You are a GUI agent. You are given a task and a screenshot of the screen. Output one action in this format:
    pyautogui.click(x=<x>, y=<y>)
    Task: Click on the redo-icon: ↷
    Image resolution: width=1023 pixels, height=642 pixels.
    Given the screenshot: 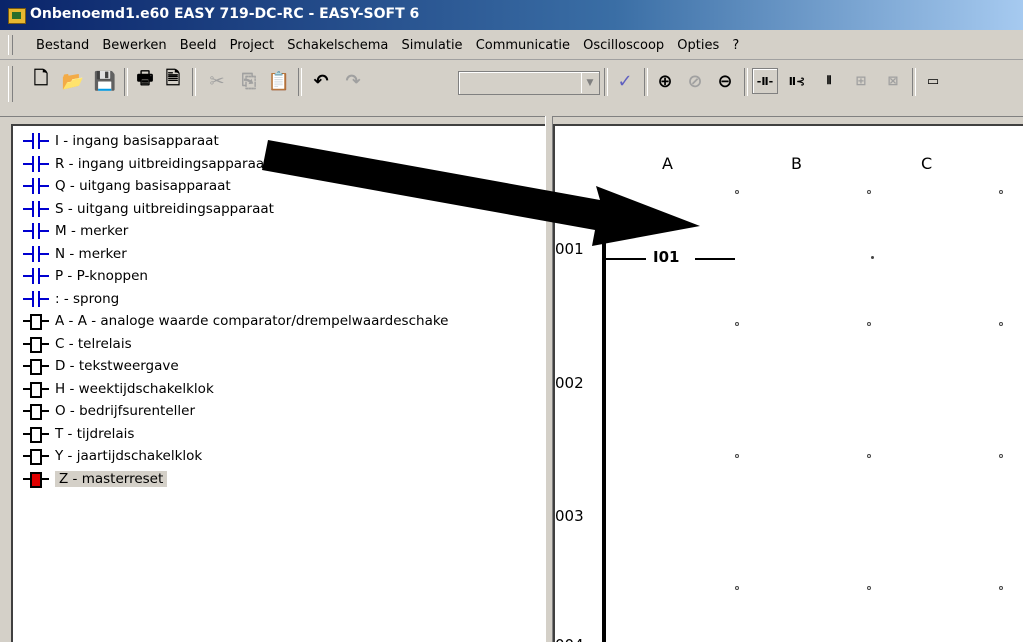 What is the action you would take?
    pyautogui.click(x=353, y=81)
    